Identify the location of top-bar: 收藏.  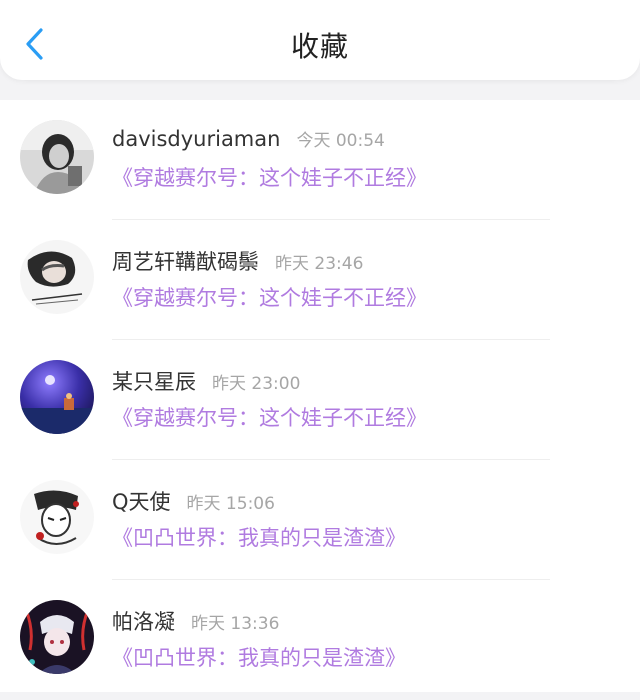
(320, 40).